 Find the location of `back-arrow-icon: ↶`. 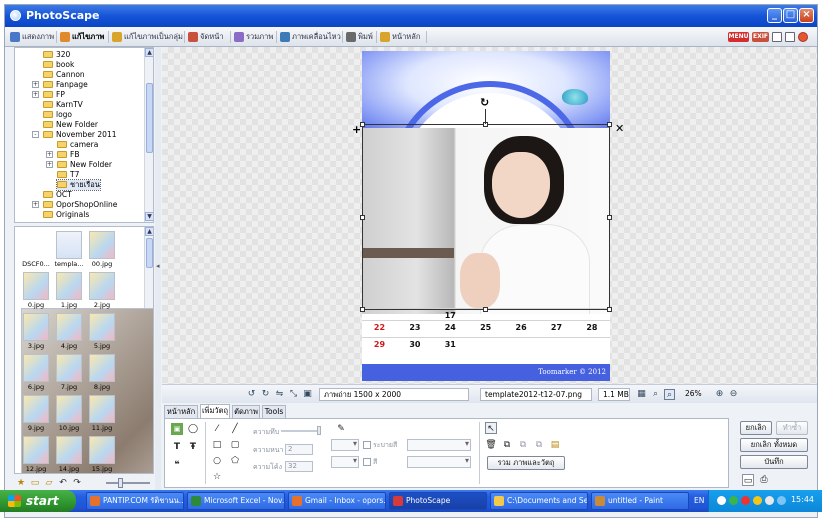

back-arrow-icon: ↶ is located at coordinates (63, 483).